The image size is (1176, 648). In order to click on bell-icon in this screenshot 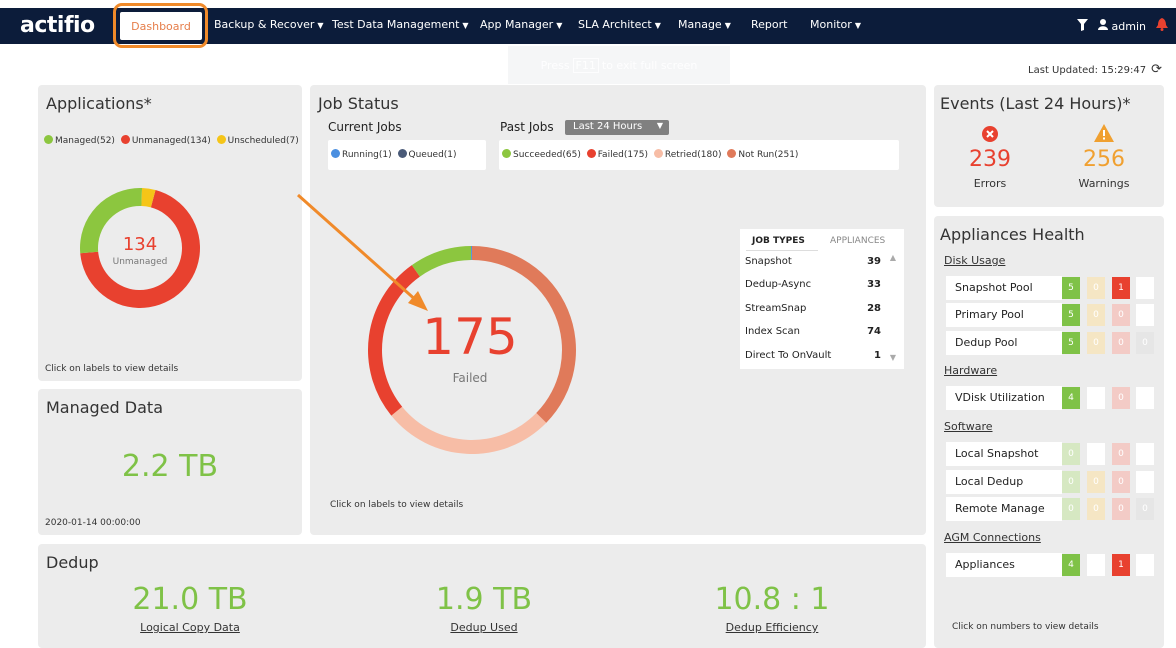, I will do `click(1162, 26)`.